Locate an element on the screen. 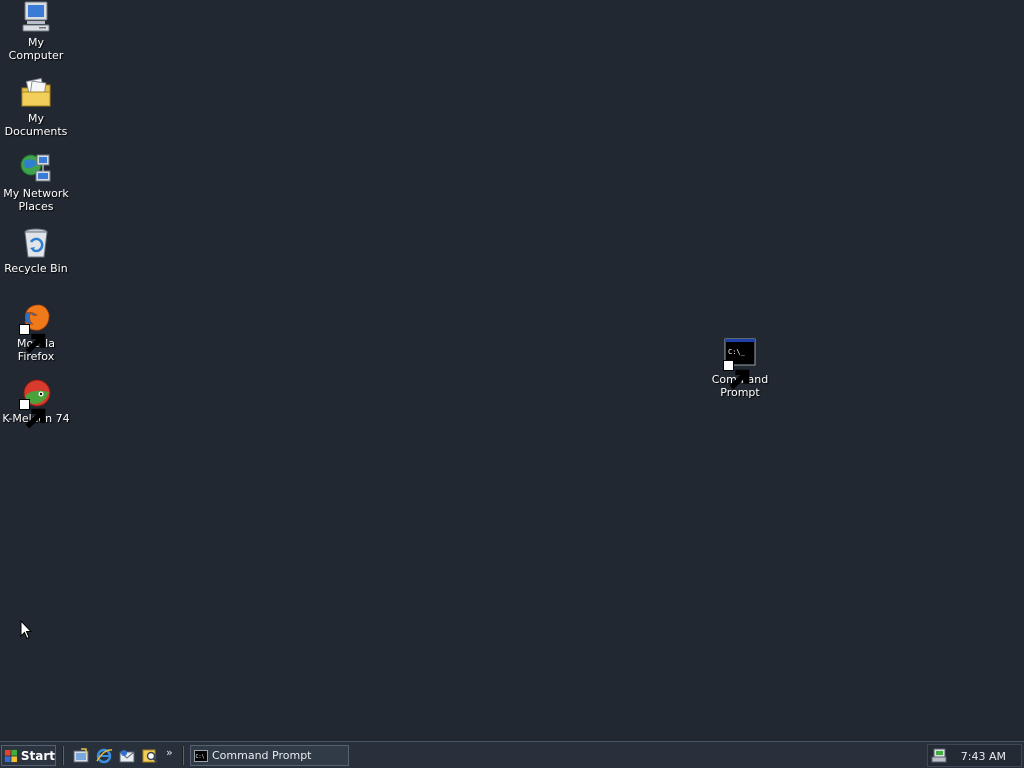 This screenshot has width=1024, height=768. svg-text: C:\ is located at coordinates (200, 757).